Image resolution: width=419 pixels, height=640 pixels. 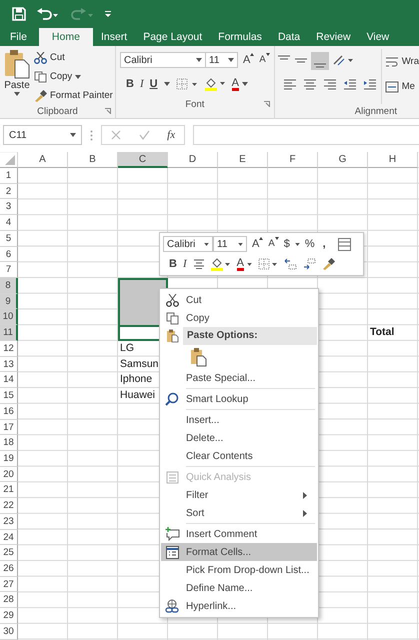 I want to click on menu-item: Smart Lookup, so click(x=239, y=399).